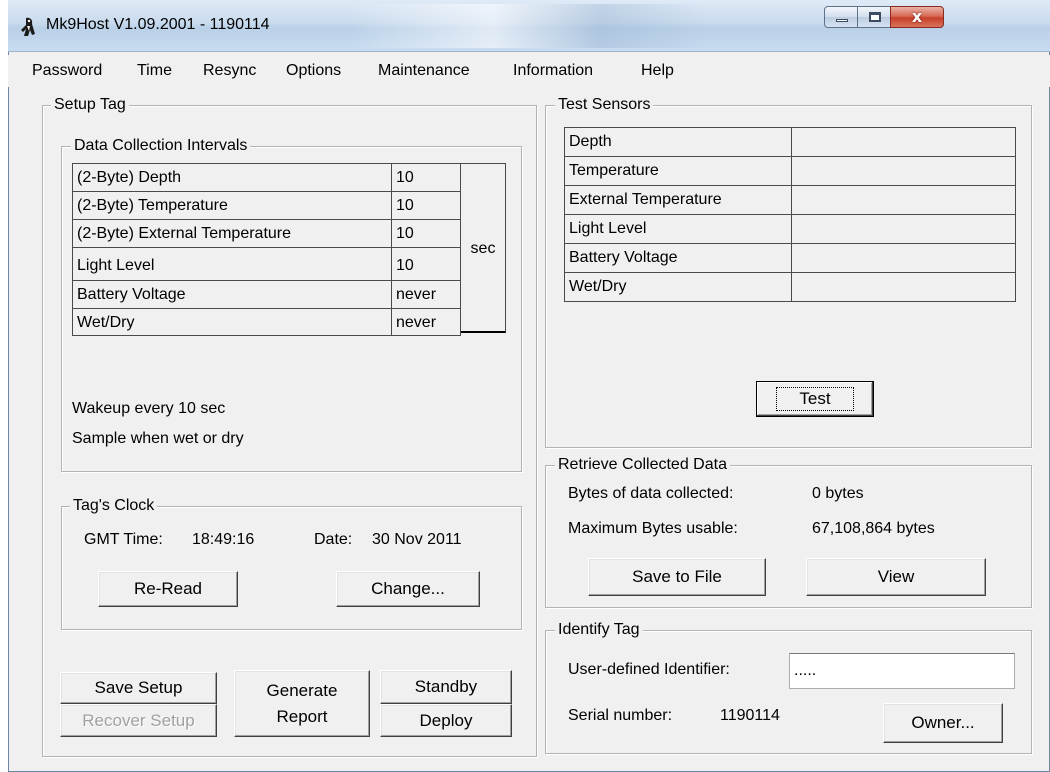 This screenshot has width=1050, height=772. Describe the element at coordinates (154, 71) in the screenshot. I see `menu-time: Time` at that location.